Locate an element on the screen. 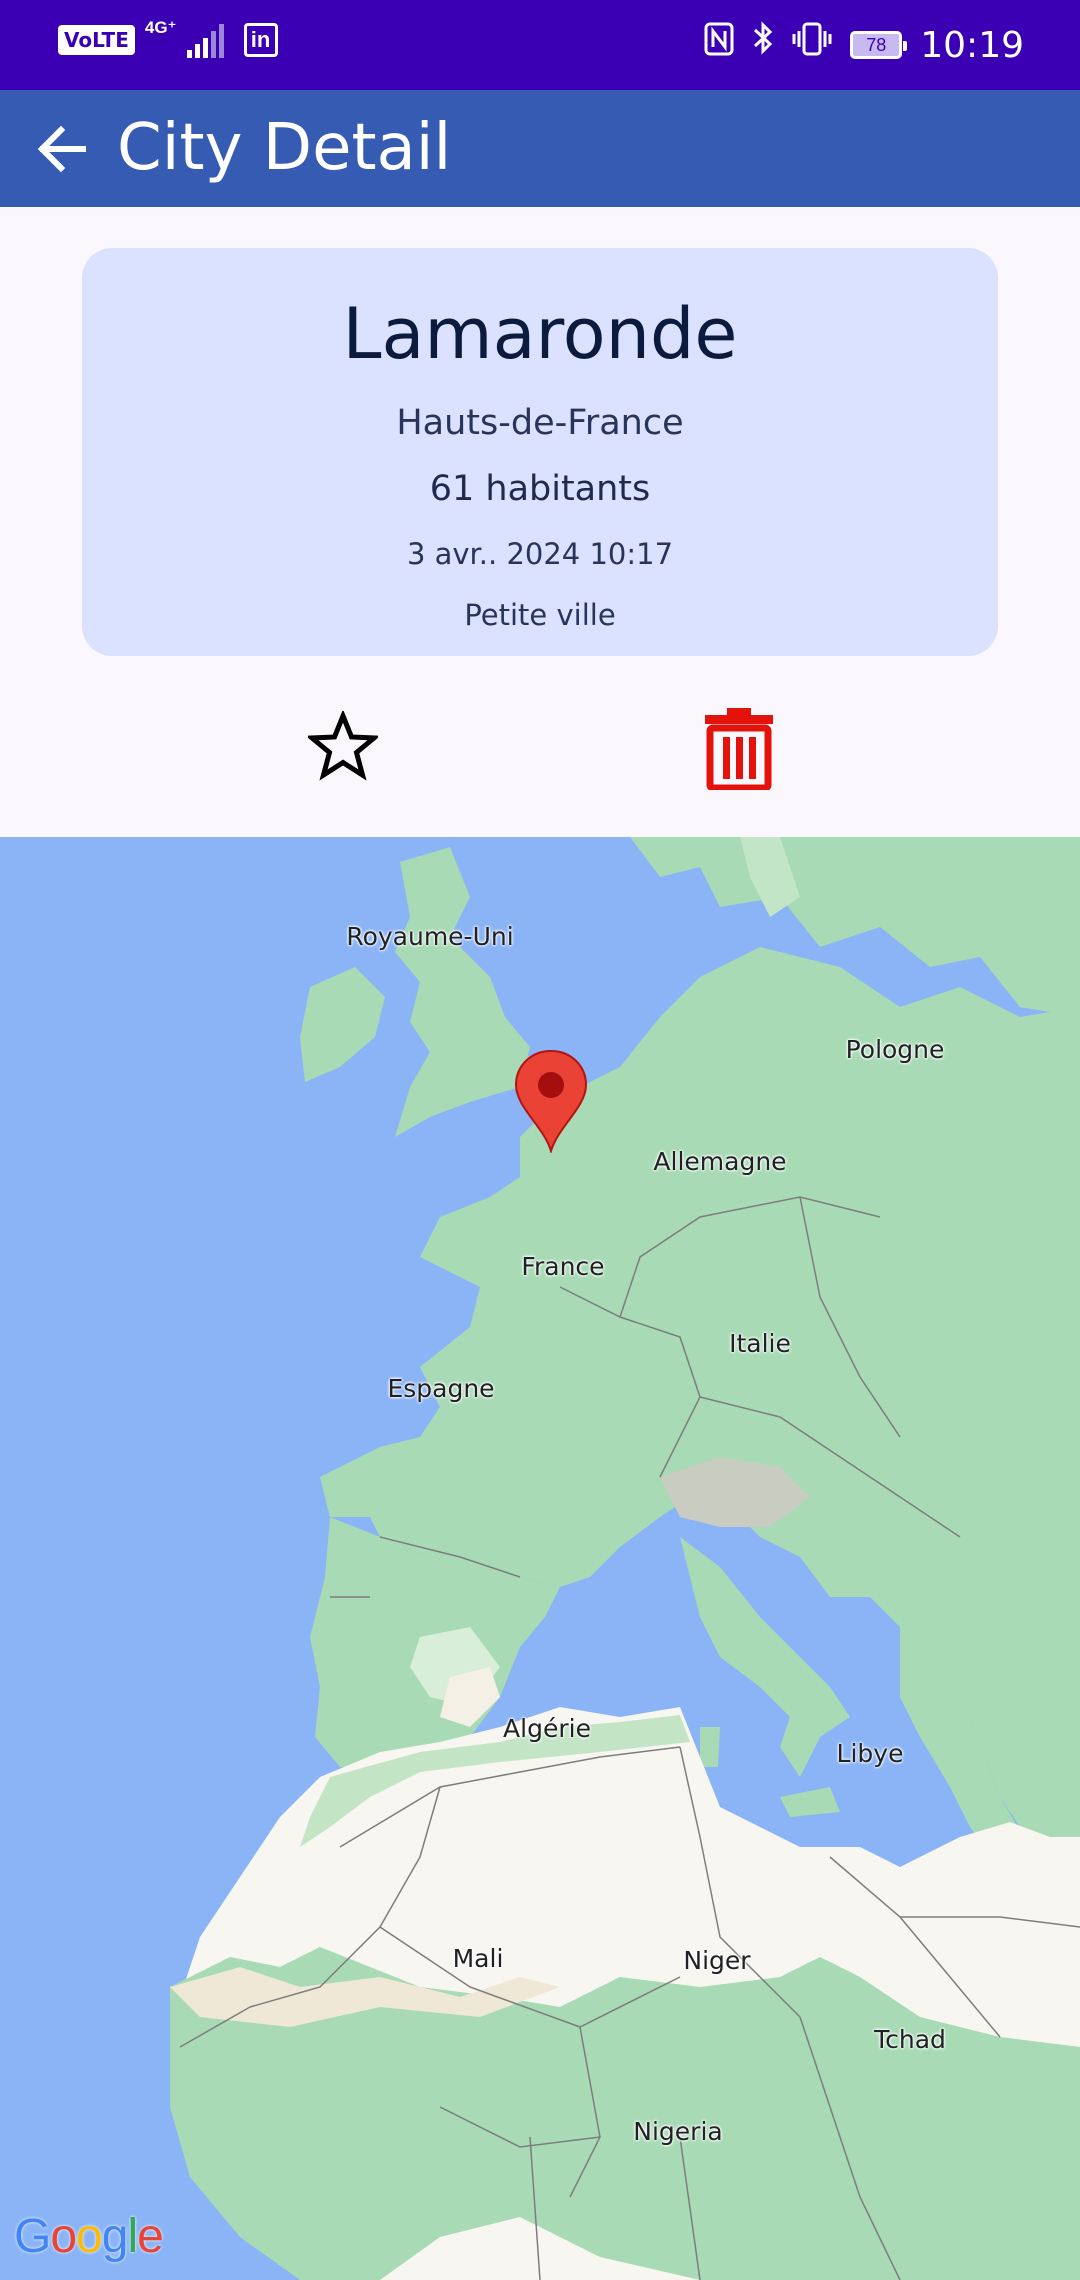 This screenshot has width=1080, height=2280. map-label-niger: Niger is located at coordinates (717, 1960).